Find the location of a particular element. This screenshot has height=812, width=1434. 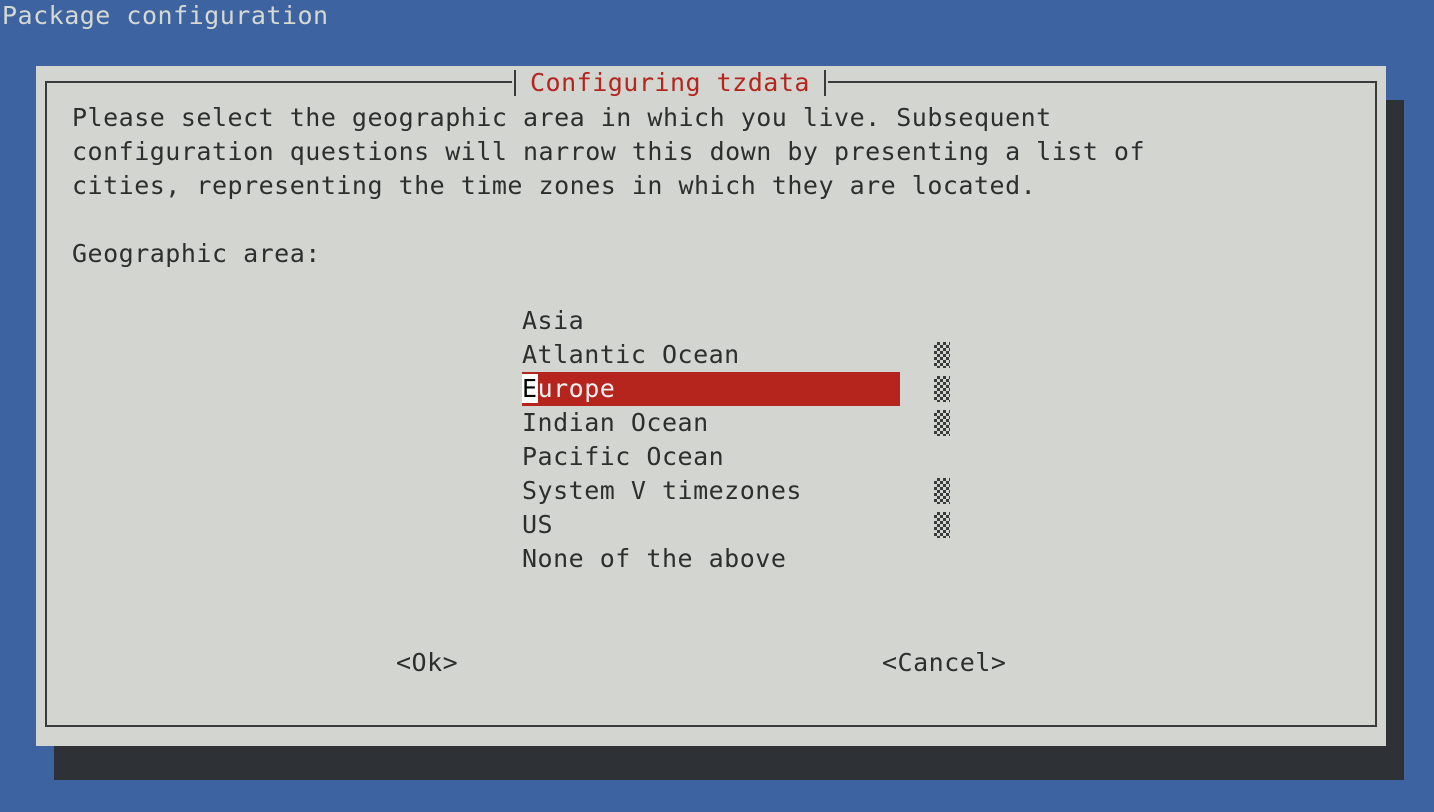

backtitle: Package configuration is located at coordinates (165, 15).